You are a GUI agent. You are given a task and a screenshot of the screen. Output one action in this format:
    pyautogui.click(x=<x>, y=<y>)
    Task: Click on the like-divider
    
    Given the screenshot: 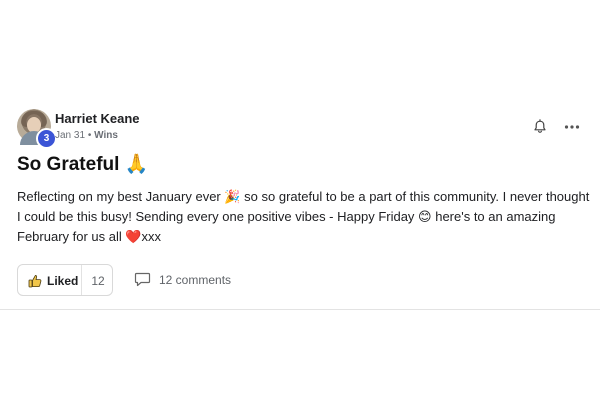 What is the action you would take?
    pyautogui.click(x=81, y=280)
    